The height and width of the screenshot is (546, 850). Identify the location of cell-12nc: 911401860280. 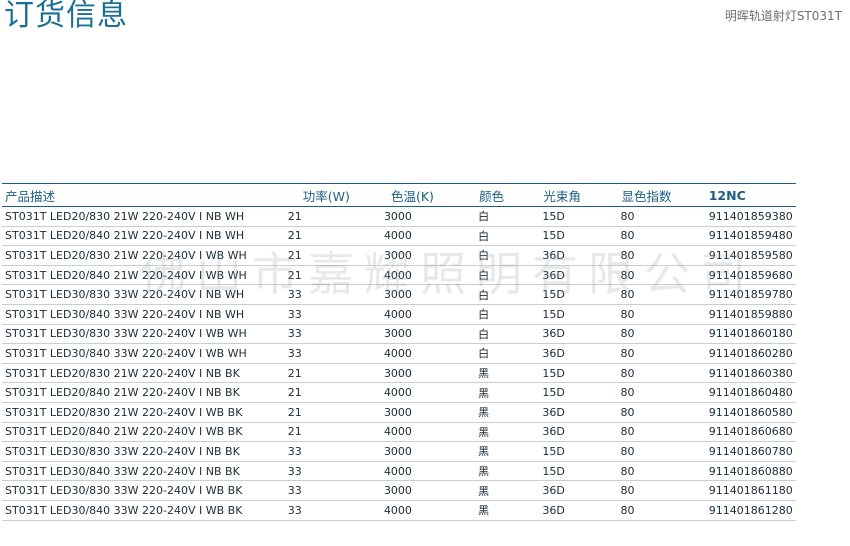
(750, 353).